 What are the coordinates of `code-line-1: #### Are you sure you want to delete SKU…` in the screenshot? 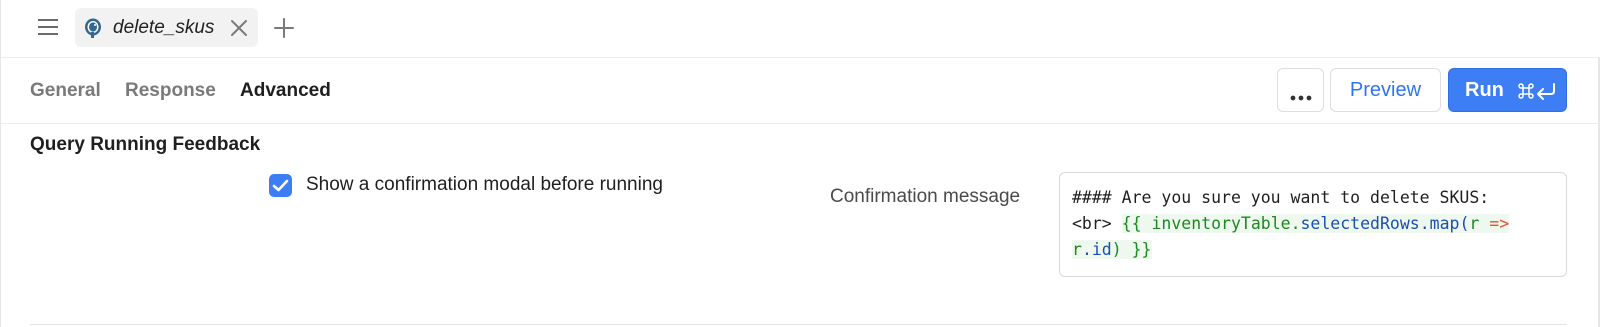 It's located at (1280, 198).